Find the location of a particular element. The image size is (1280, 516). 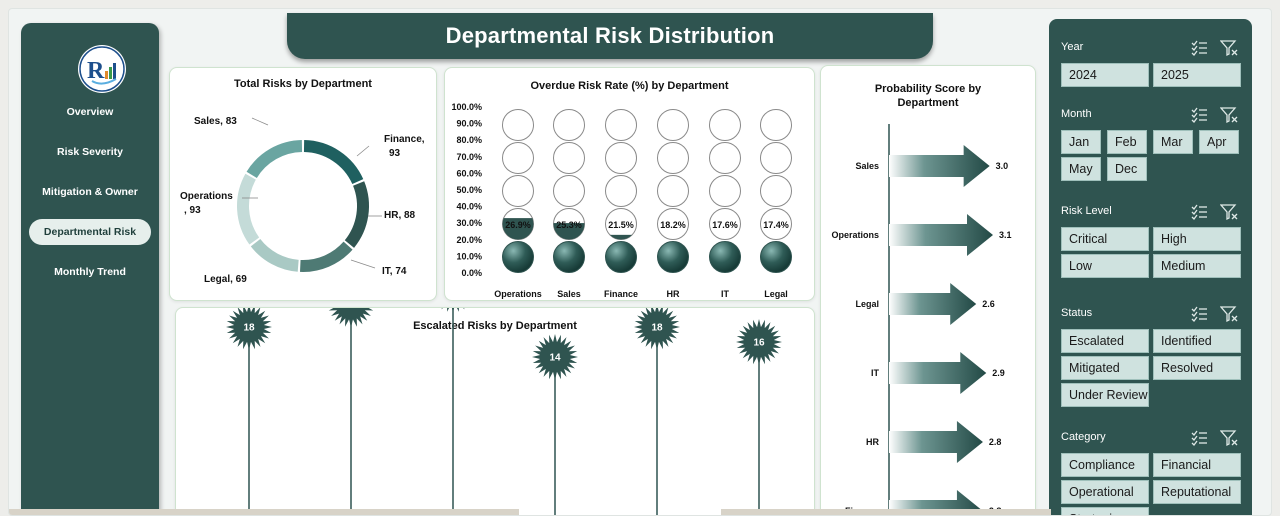

month-option-dec: Dec is located at coordinates (1127, 169).